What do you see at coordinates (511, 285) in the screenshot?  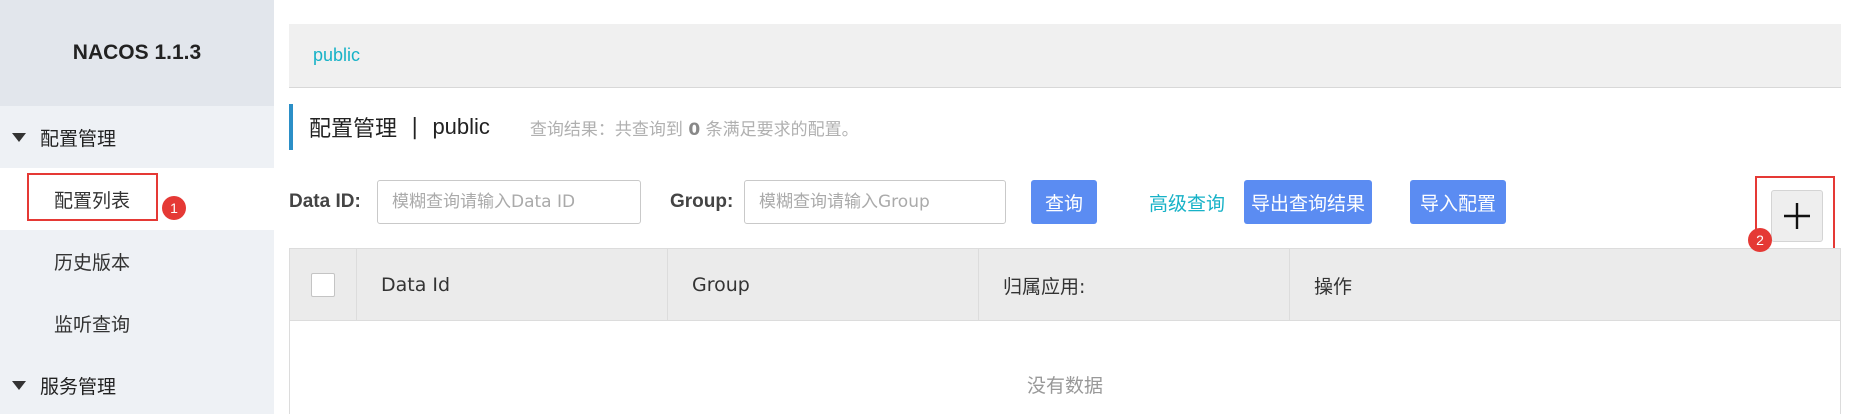 I see `column-header-data-id: Data Id` at bounding box center [511, 285].